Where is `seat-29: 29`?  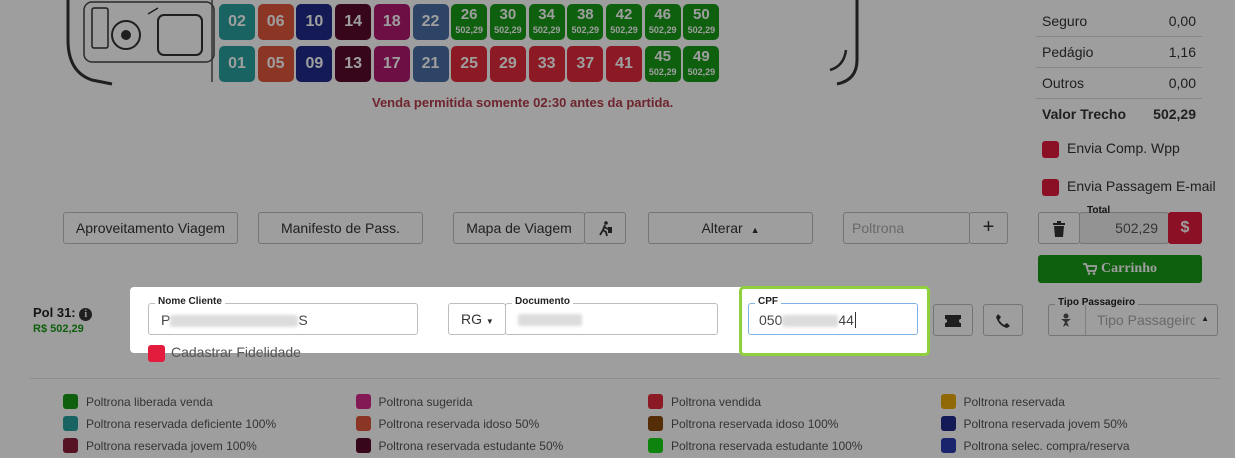
seat-29: 29 is located at coordinates (507, 64).